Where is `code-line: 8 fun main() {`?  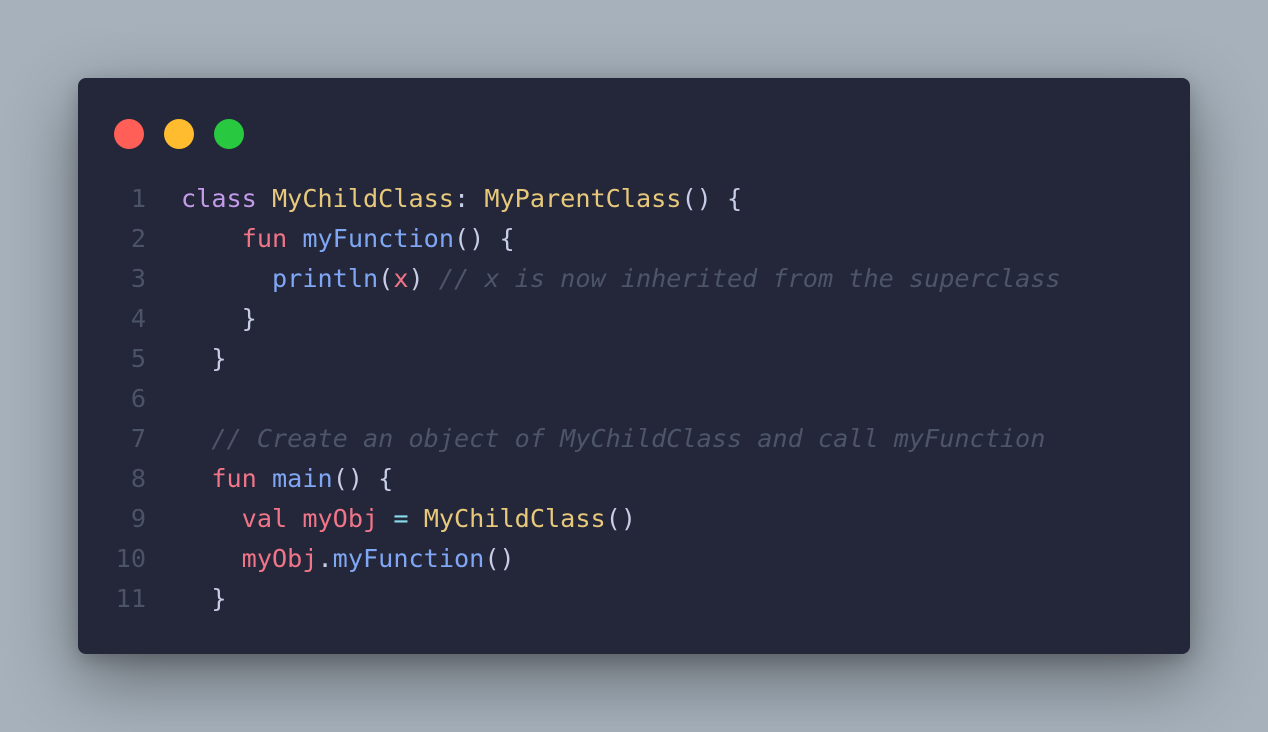
code-line: 8 fun main() { is located at coordinates (634, 479).